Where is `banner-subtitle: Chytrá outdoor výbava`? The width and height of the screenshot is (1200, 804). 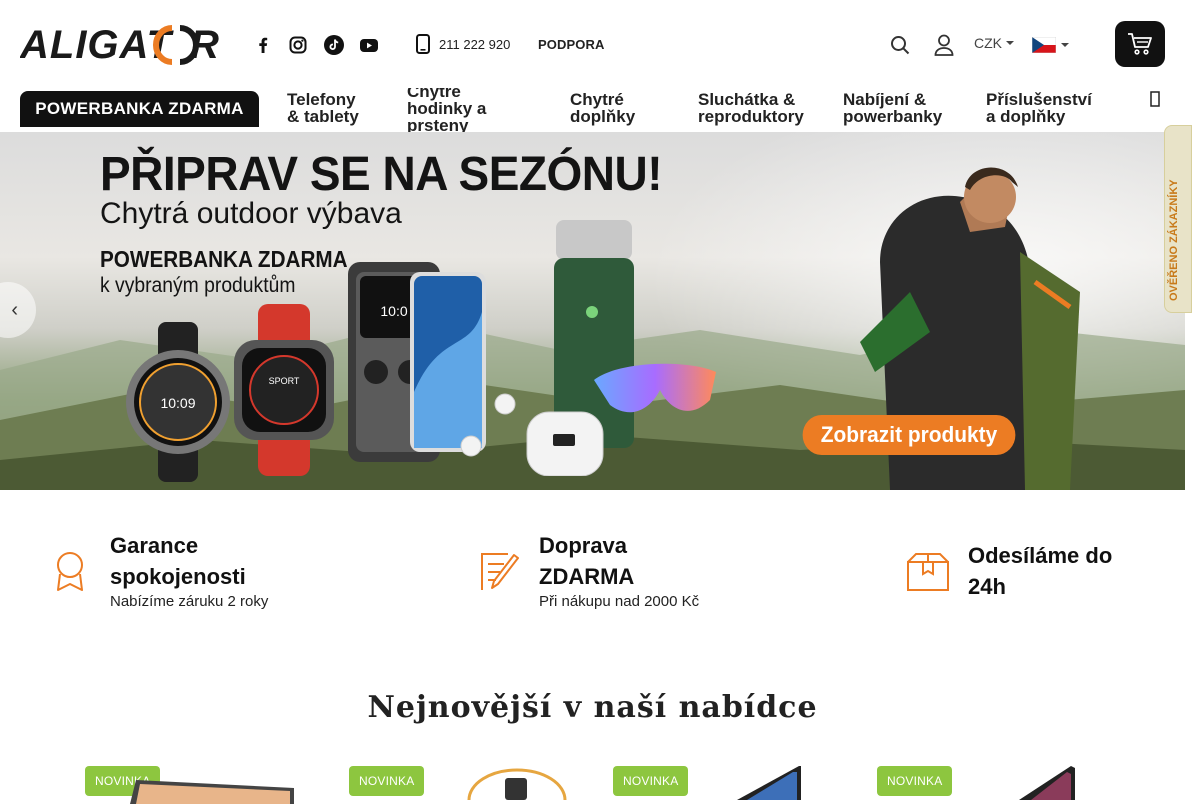 banner-subtitle: Chytrá outdoor výbava is located at coordinates (251, 213).